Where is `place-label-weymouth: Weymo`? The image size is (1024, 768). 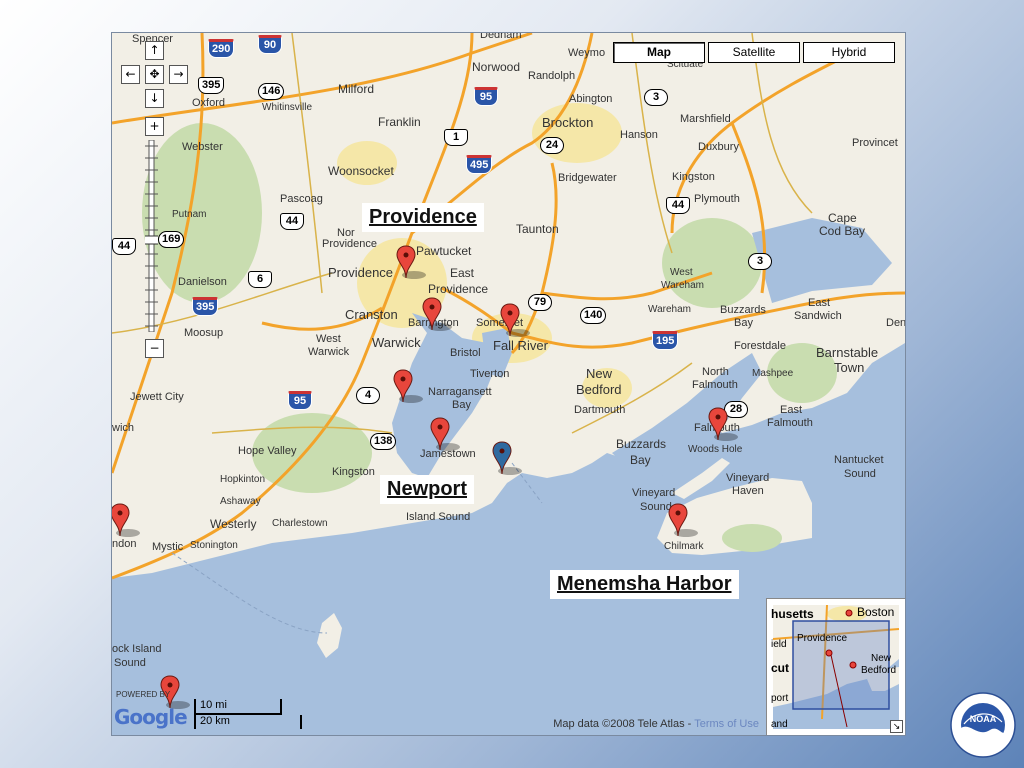
place-label-weymouth: Weymo is located at coordinates (587, 53).